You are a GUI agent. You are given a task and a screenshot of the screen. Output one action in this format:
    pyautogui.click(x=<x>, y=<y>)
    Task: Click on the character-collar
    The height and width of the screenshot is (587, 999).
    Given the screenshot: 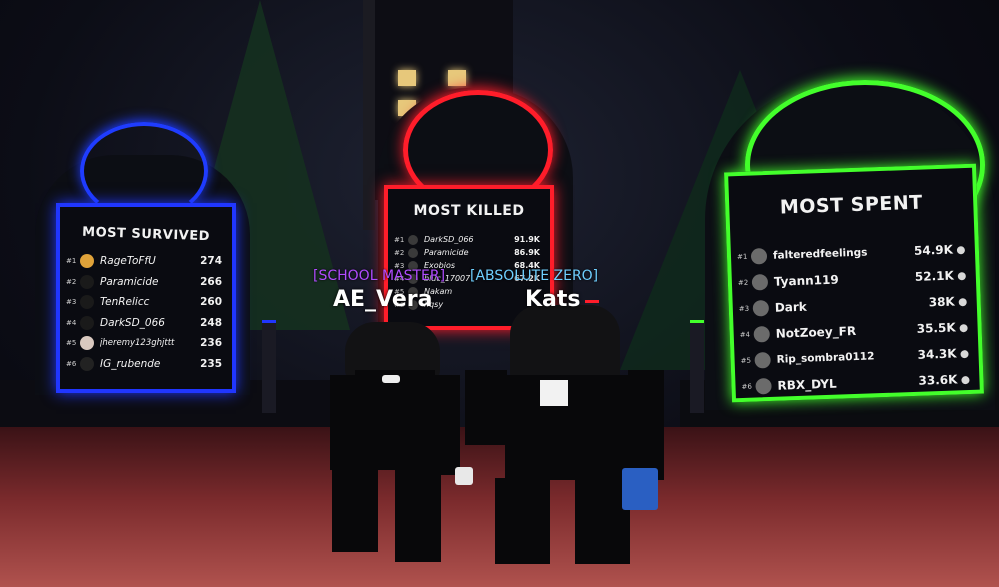 What is the action you would take?
    pyautogui.click(x=554, y=393)
    